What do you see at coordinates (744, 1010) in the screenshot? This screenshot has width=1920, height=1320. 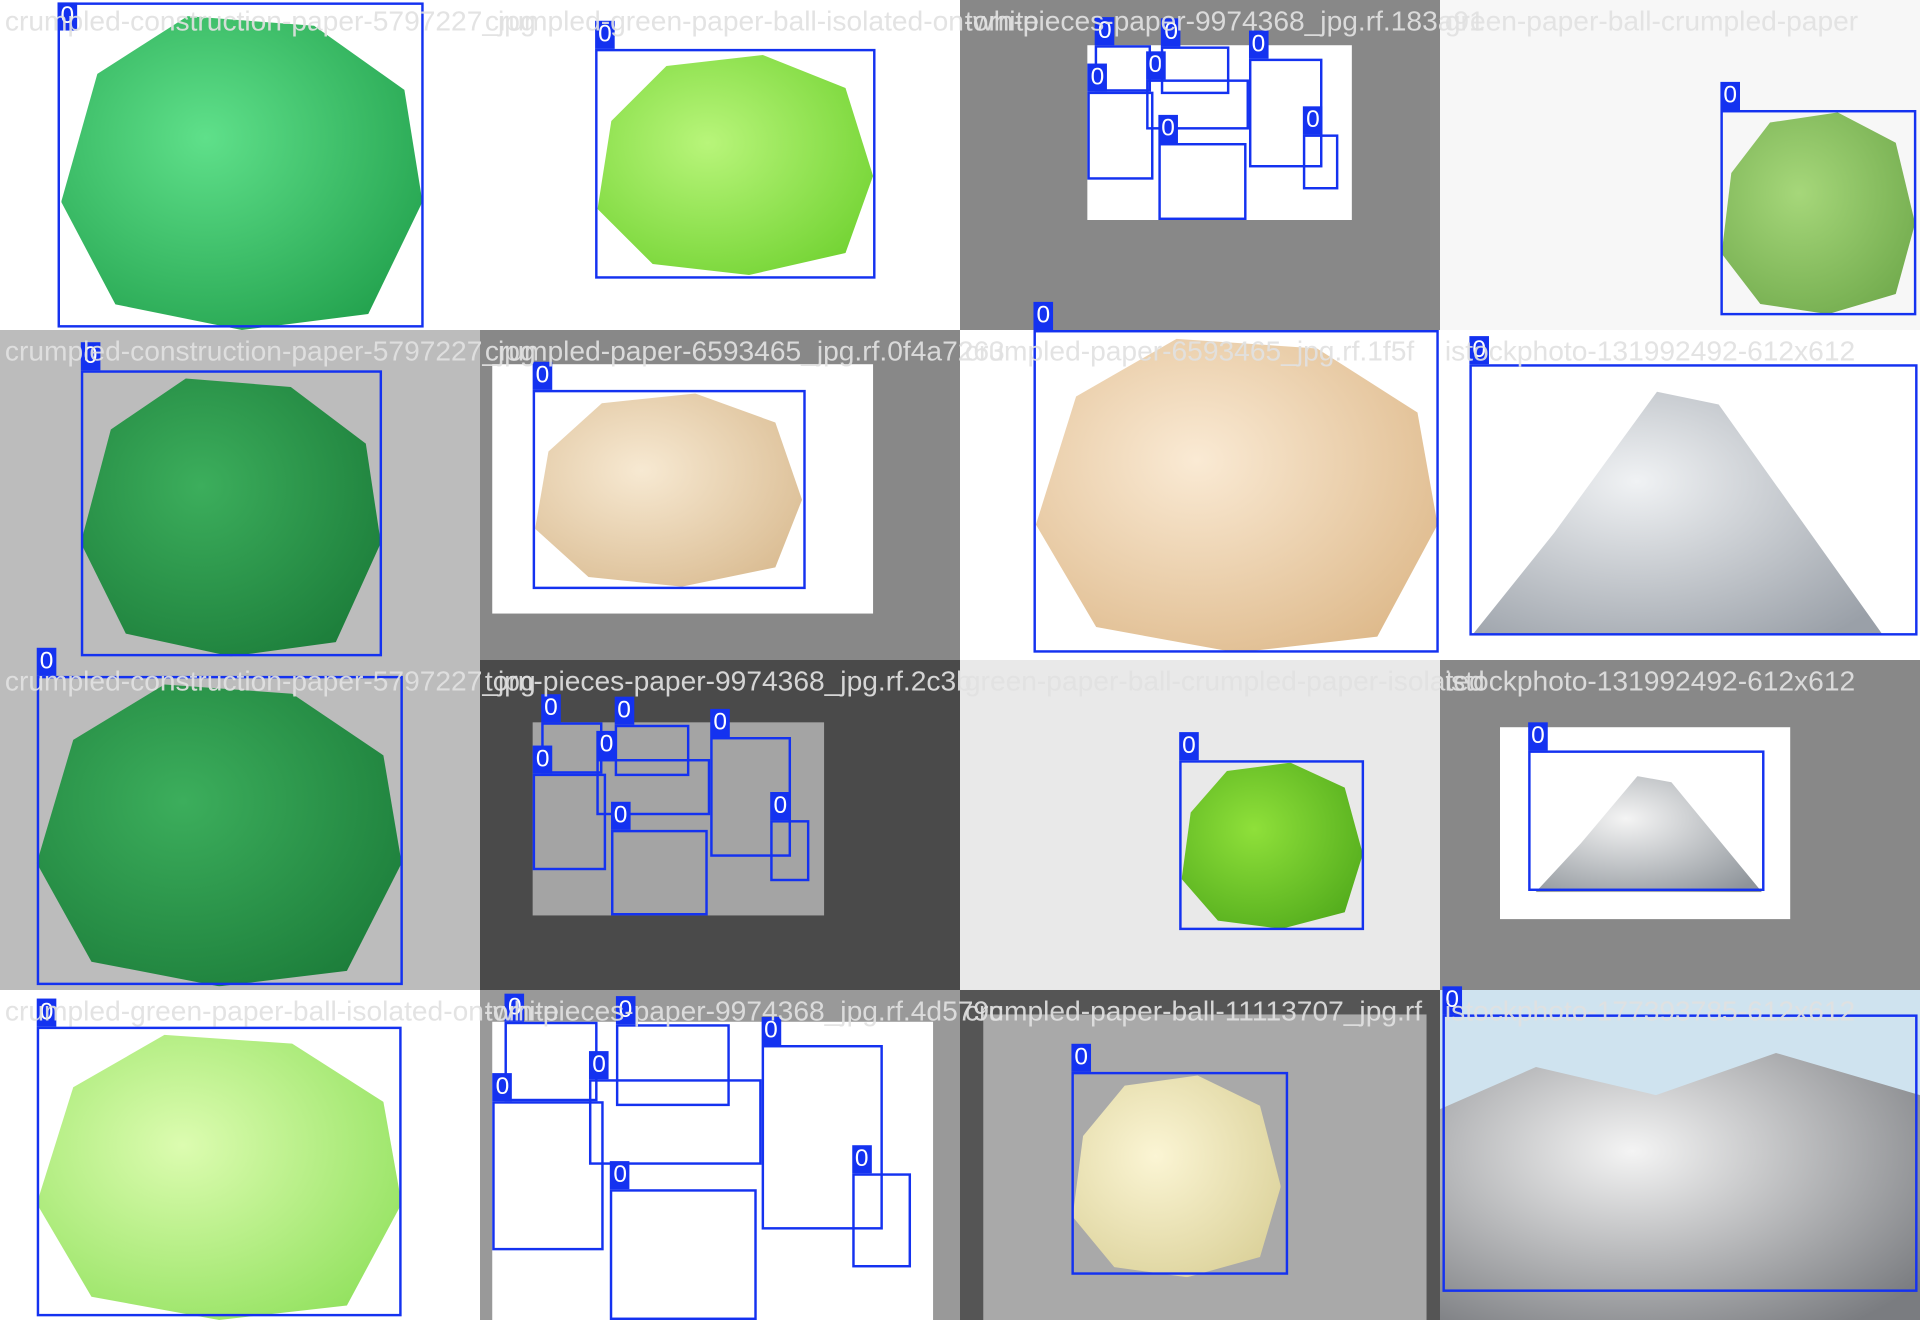 I see `image-filename-label: torn-pieces-paper-9974368_jpg.rf.4d579c` at bounding box center [744, 1010].